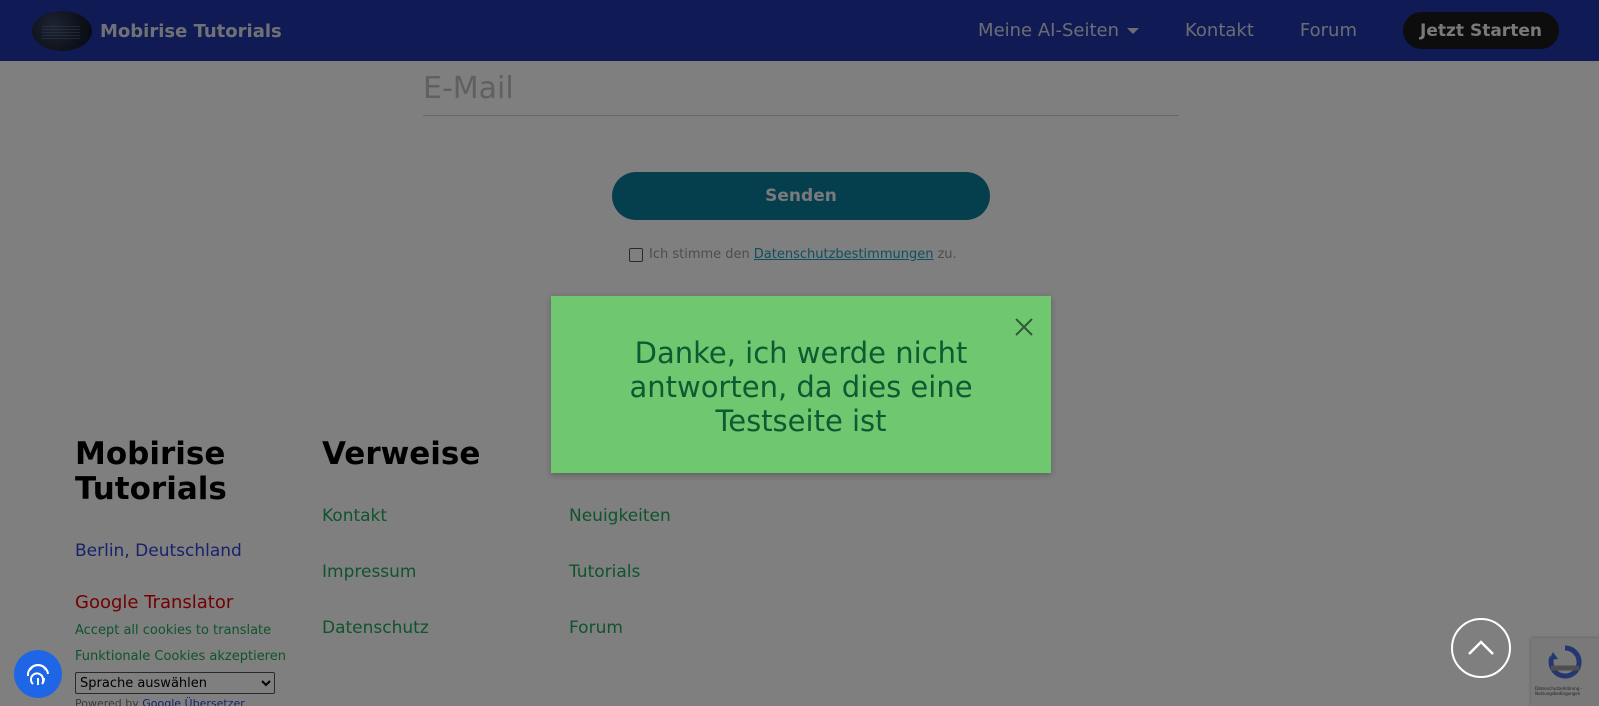 Image resolution: width=1599 pixels, height=706 pixels. I want to click on chevron-up-icon, so click(1481, 647).